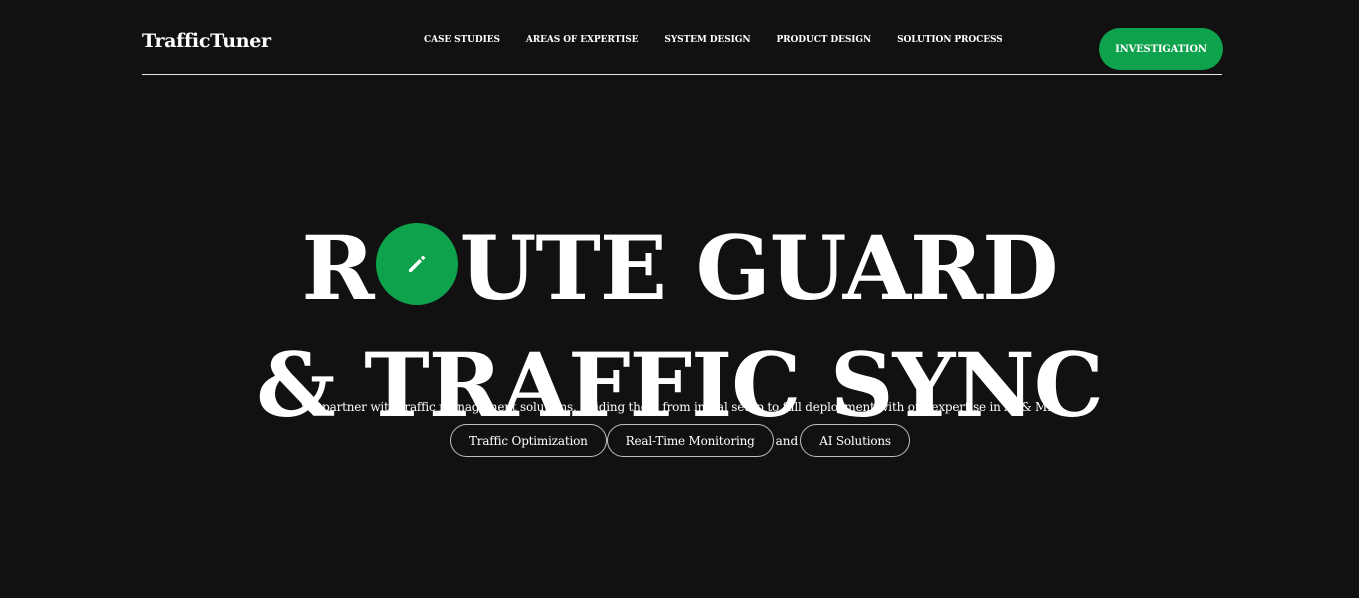 The image size is (1359, 598). What do you see at coordinates (824, 40) in the screenshot?
I see `nav-item-product-design: PRODUCT DESIGN` at bounding box center [824, 40].